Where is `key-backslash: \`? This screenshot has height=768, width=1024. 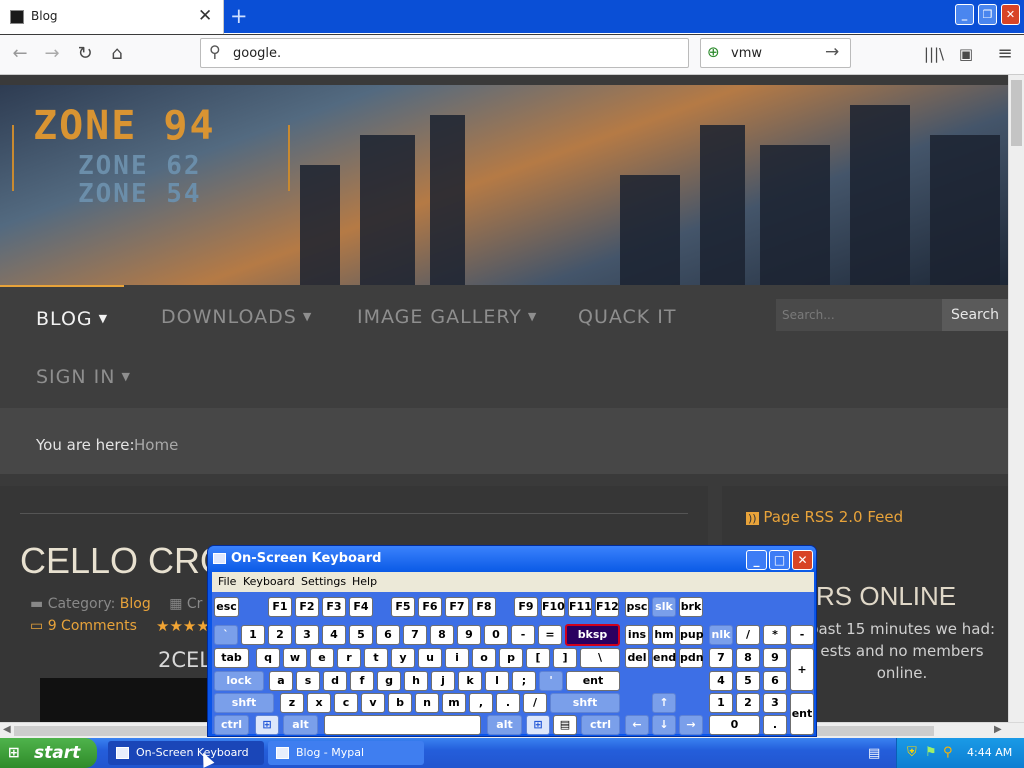
key-backslash: \ is located at coordinates (600, 658).